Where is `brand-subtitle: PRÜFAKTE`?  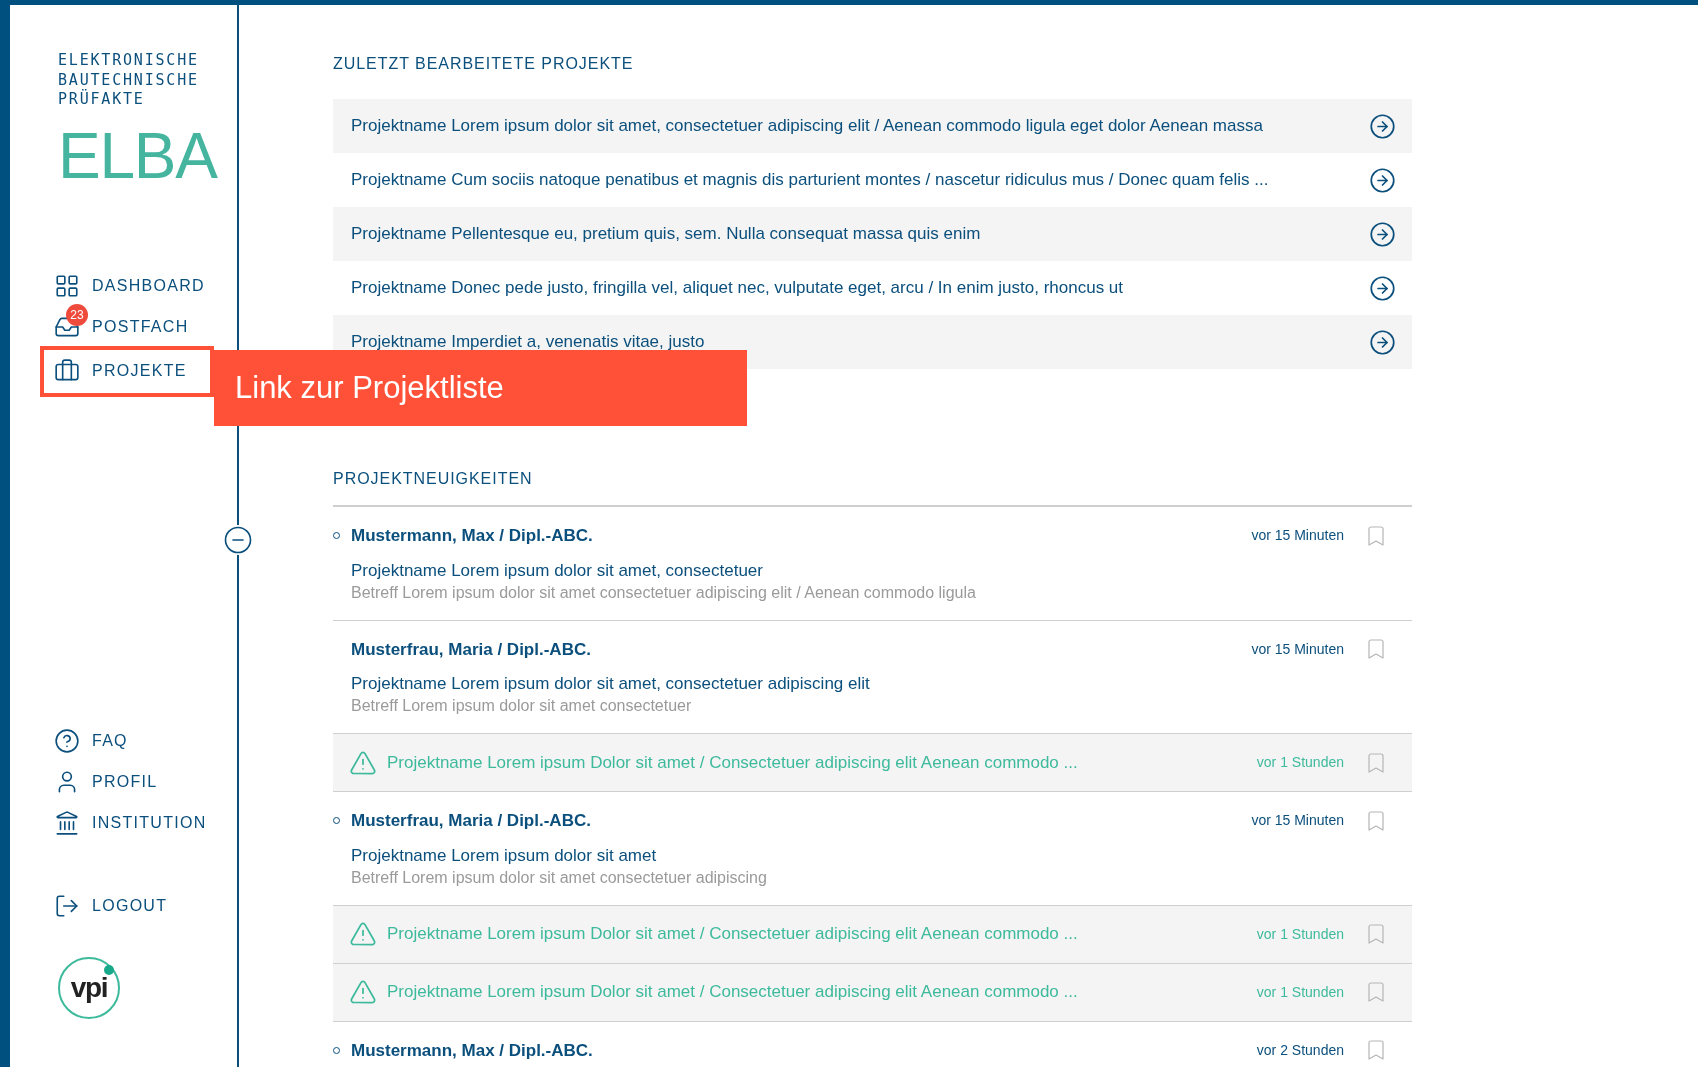
brand-subtitle: PRÜFAKTE is located at coordinates (102, 100).